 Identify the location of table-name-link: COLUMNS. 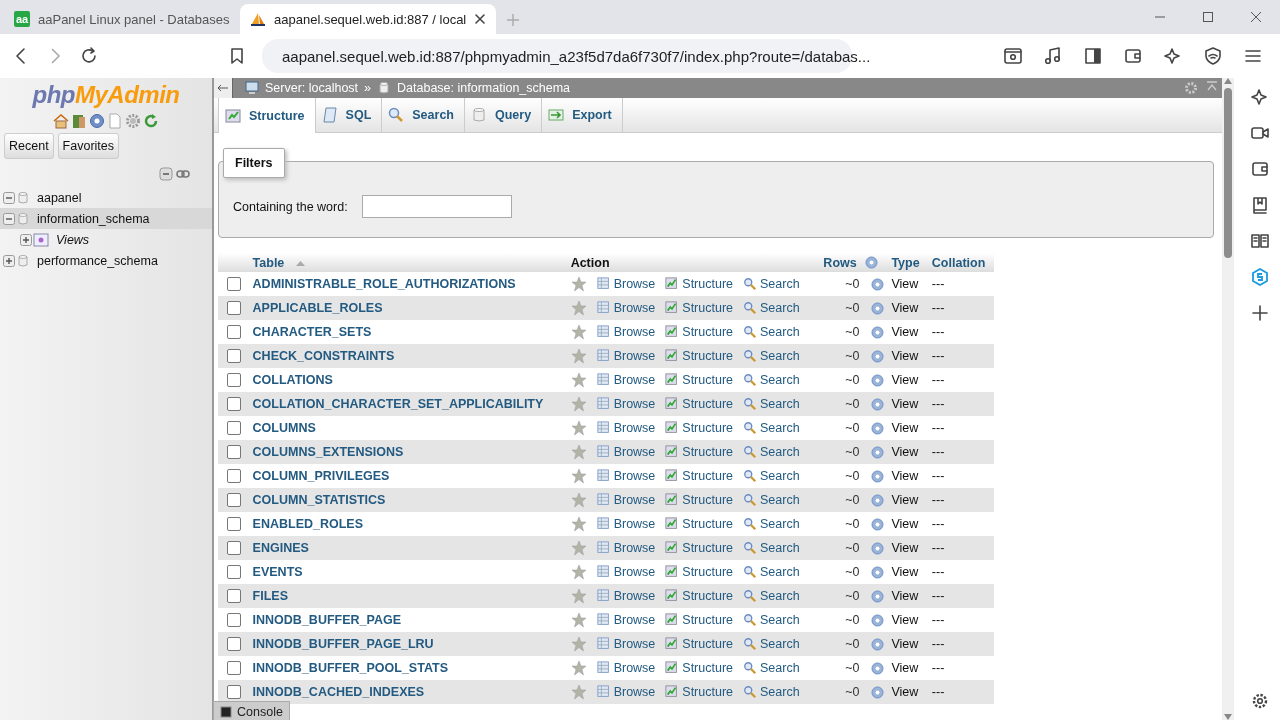
(284, 428).